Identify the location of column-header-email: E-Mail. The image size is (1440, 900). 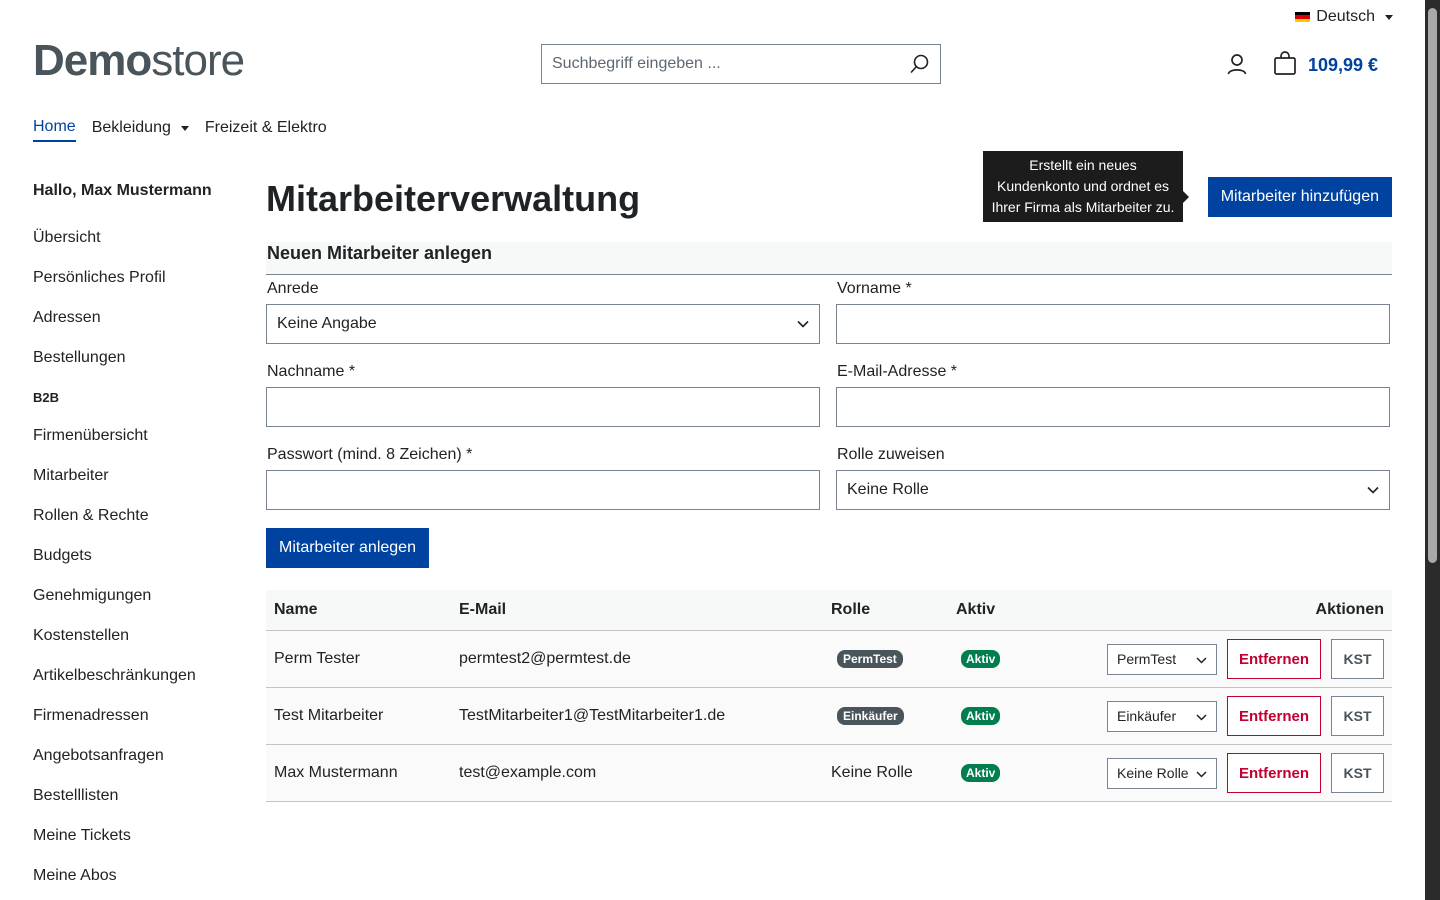
(483, 609).